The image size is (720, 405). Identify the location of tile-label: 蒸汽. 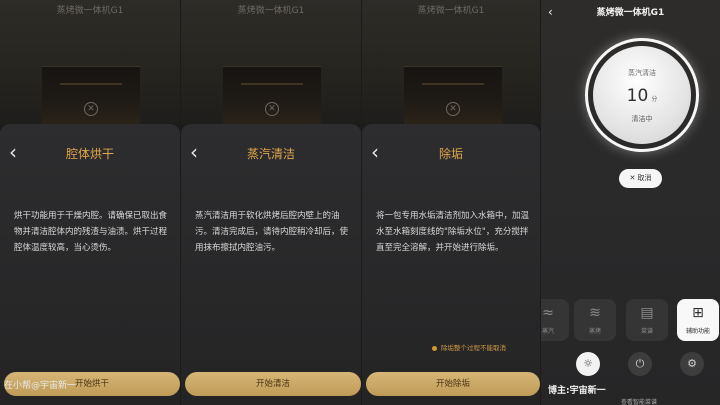
(547, 331).